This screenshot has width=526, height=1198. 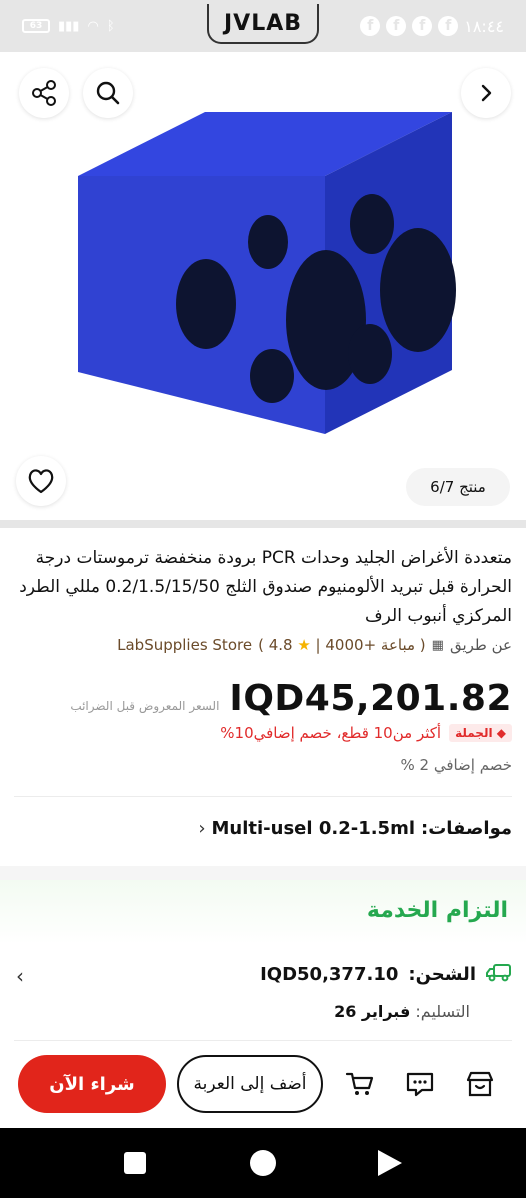 I want to click on price: IQD45,201.82, so click(x=370, y=698).